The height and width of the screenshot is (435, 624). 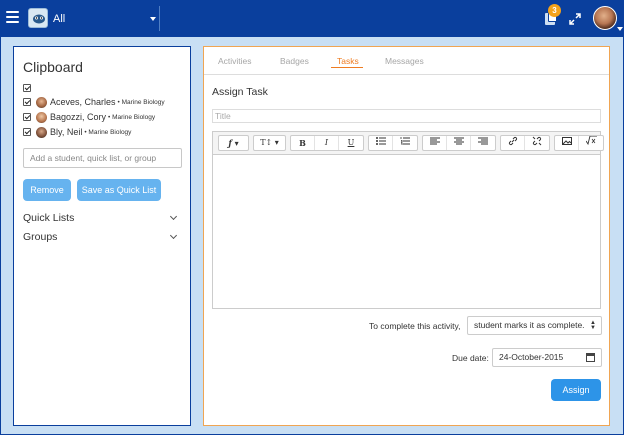 I want to click on insert-group, so click(x=579, y=143).